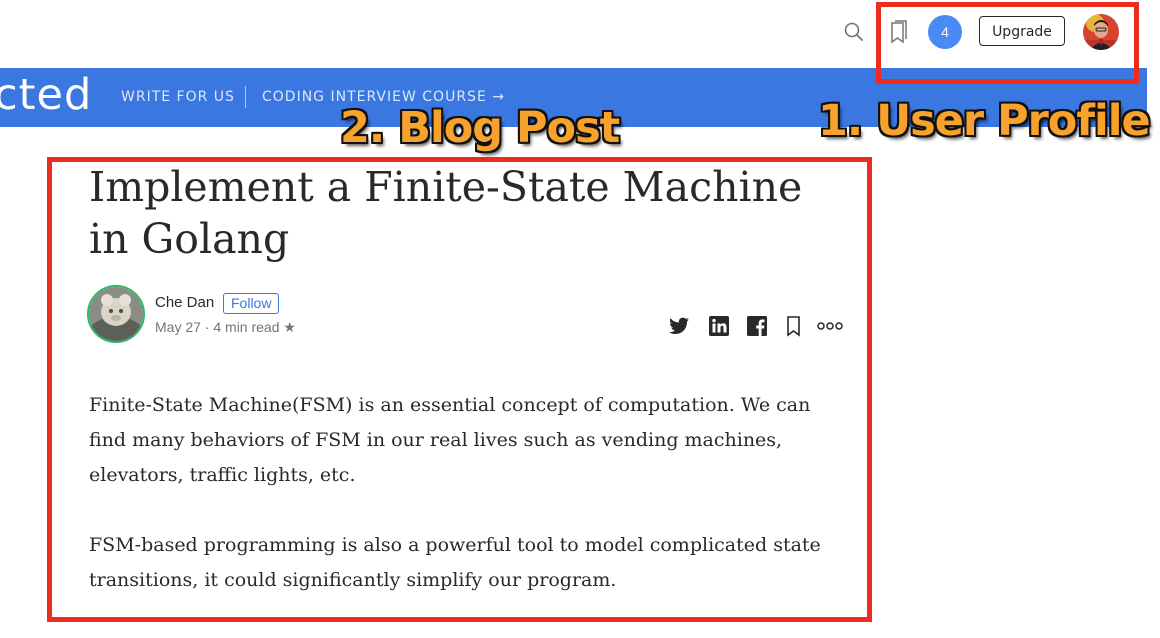 The width and height of the screenshot is (1160, 638). Describe the element at coordinates (984, 121) in the screenshot. I see `user-profile-annotation-label: 1. User Profile` at that location.